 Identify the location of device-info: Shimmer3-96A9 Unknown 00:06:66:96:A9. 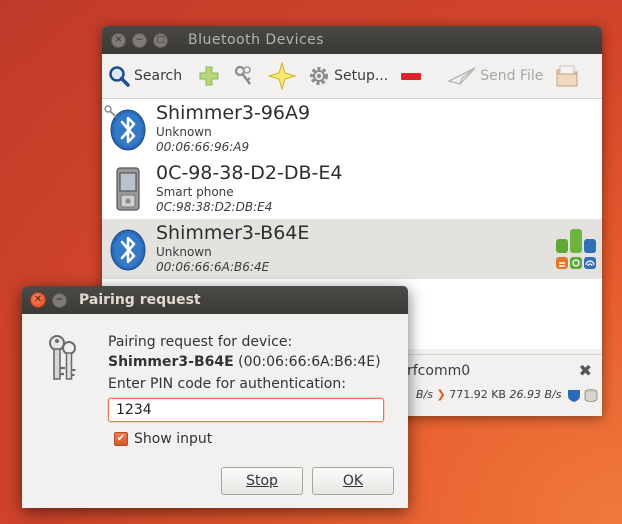
(233, 128).